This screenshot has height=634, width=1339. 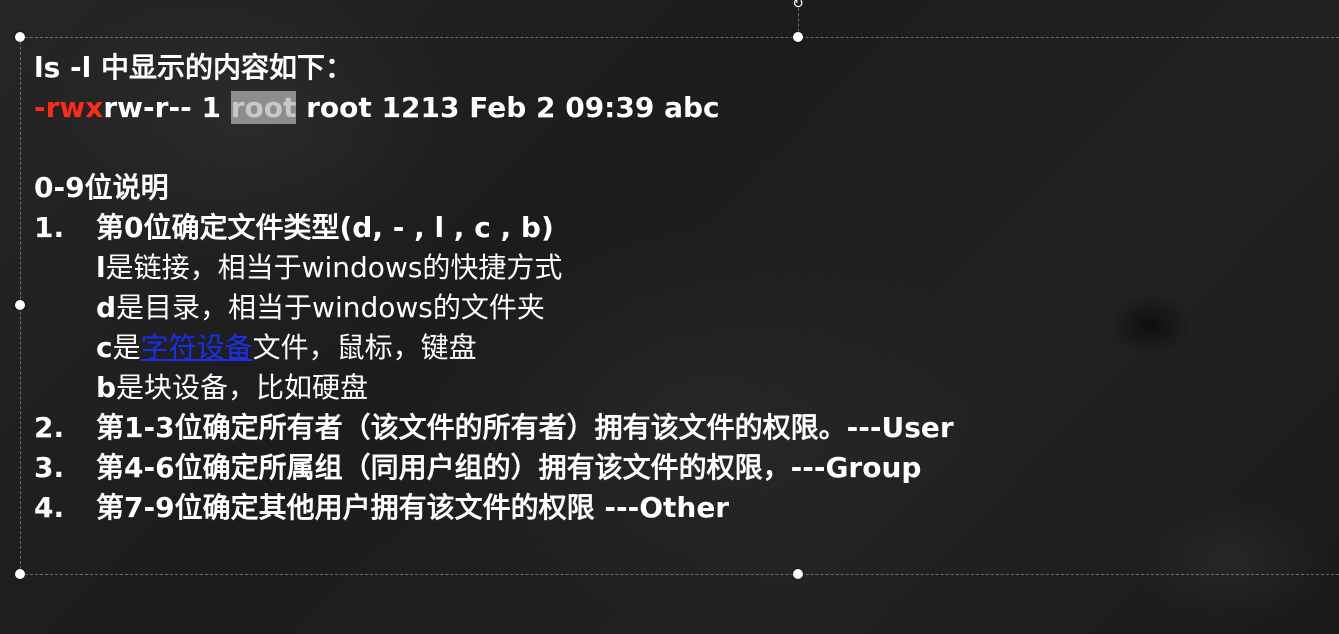 What do you see at coordinates (74, 107) in the screenshot?
I see `owner-permission-rwx: rwx` at bounding box center [74, 107].